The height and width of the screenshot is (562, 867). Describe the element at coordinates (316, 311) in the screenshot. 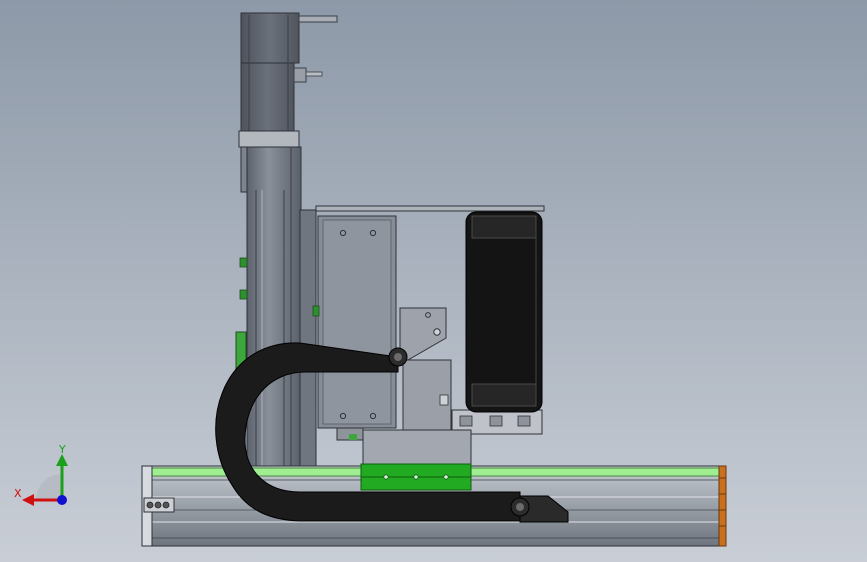

I see `head-sensor` at that location.